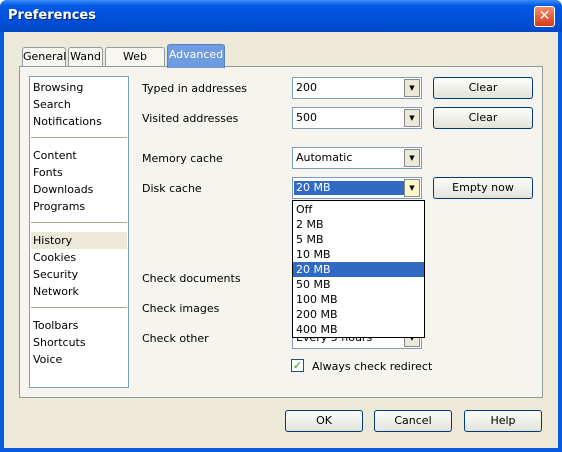 This screenshot has height=452, width=562. I want to click on close-button: ✕, so click(544, 16).